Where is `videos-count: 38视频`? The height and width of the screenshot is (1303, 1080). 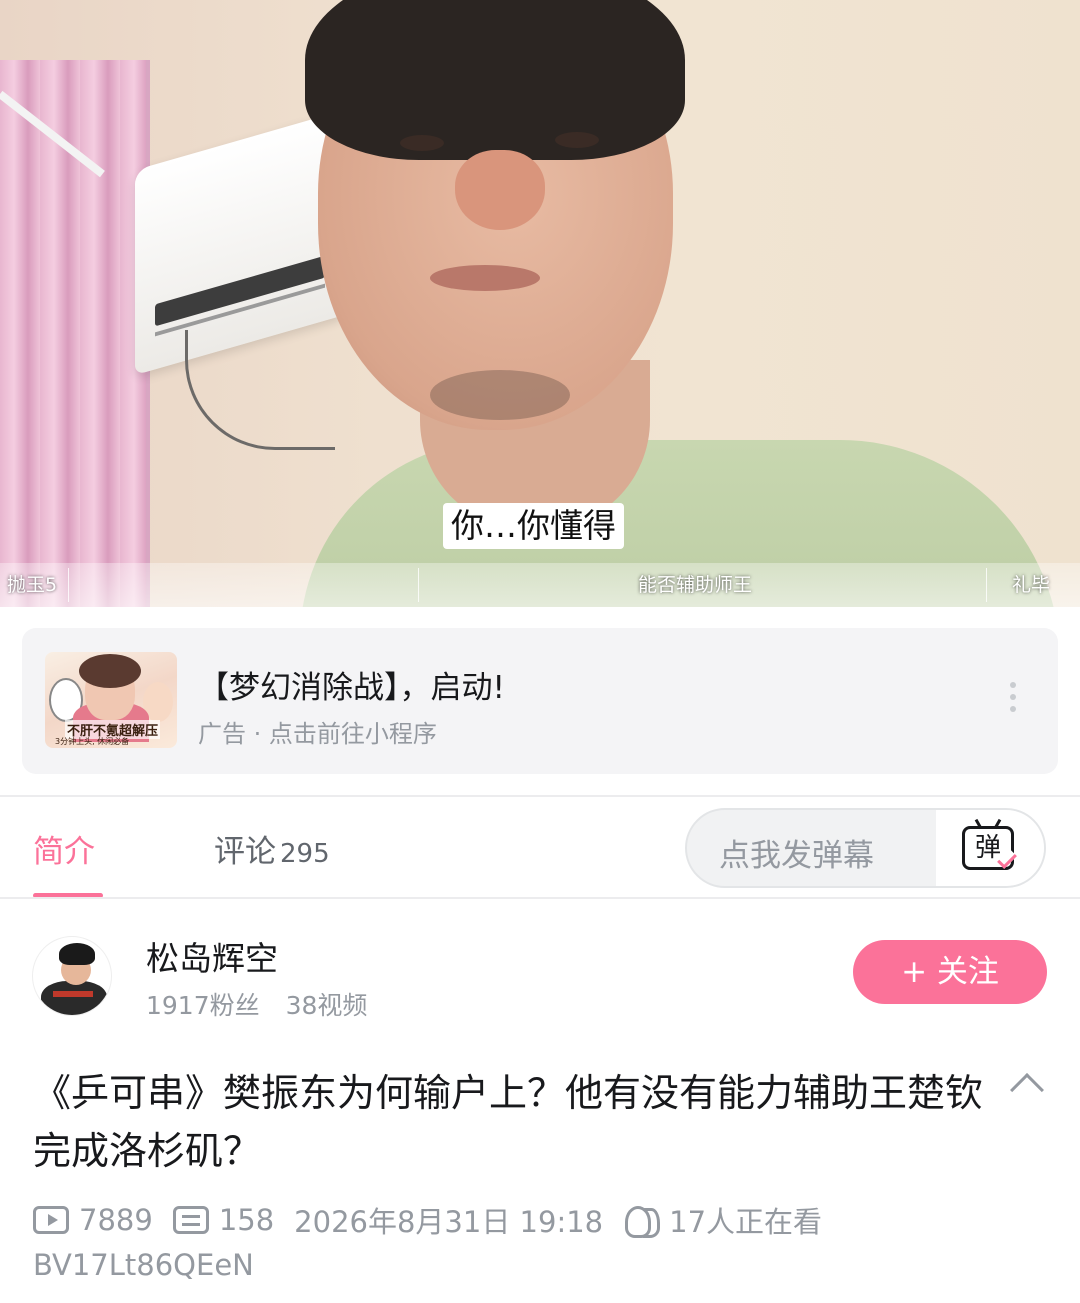
videos-count: 38视频 is located at coordinates (326, 1005).